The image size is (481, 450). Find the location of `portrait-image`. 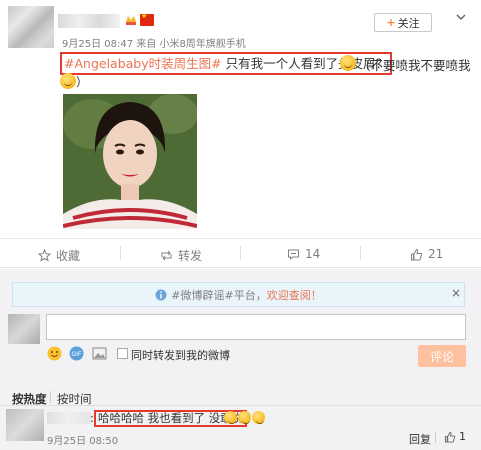

portrait-image is located at coordinates (130, 161).